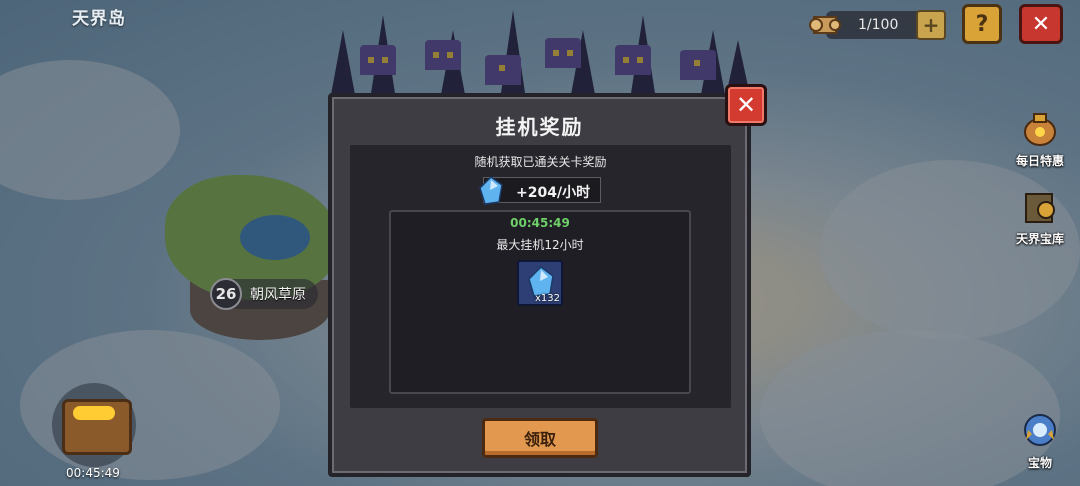 The width and height of the screenshot is (1080, 486). What do you see at coordinates (746, 105) in the screenshot?
I see `close-dialog-button: ✕` at bounding box center [746, 105].